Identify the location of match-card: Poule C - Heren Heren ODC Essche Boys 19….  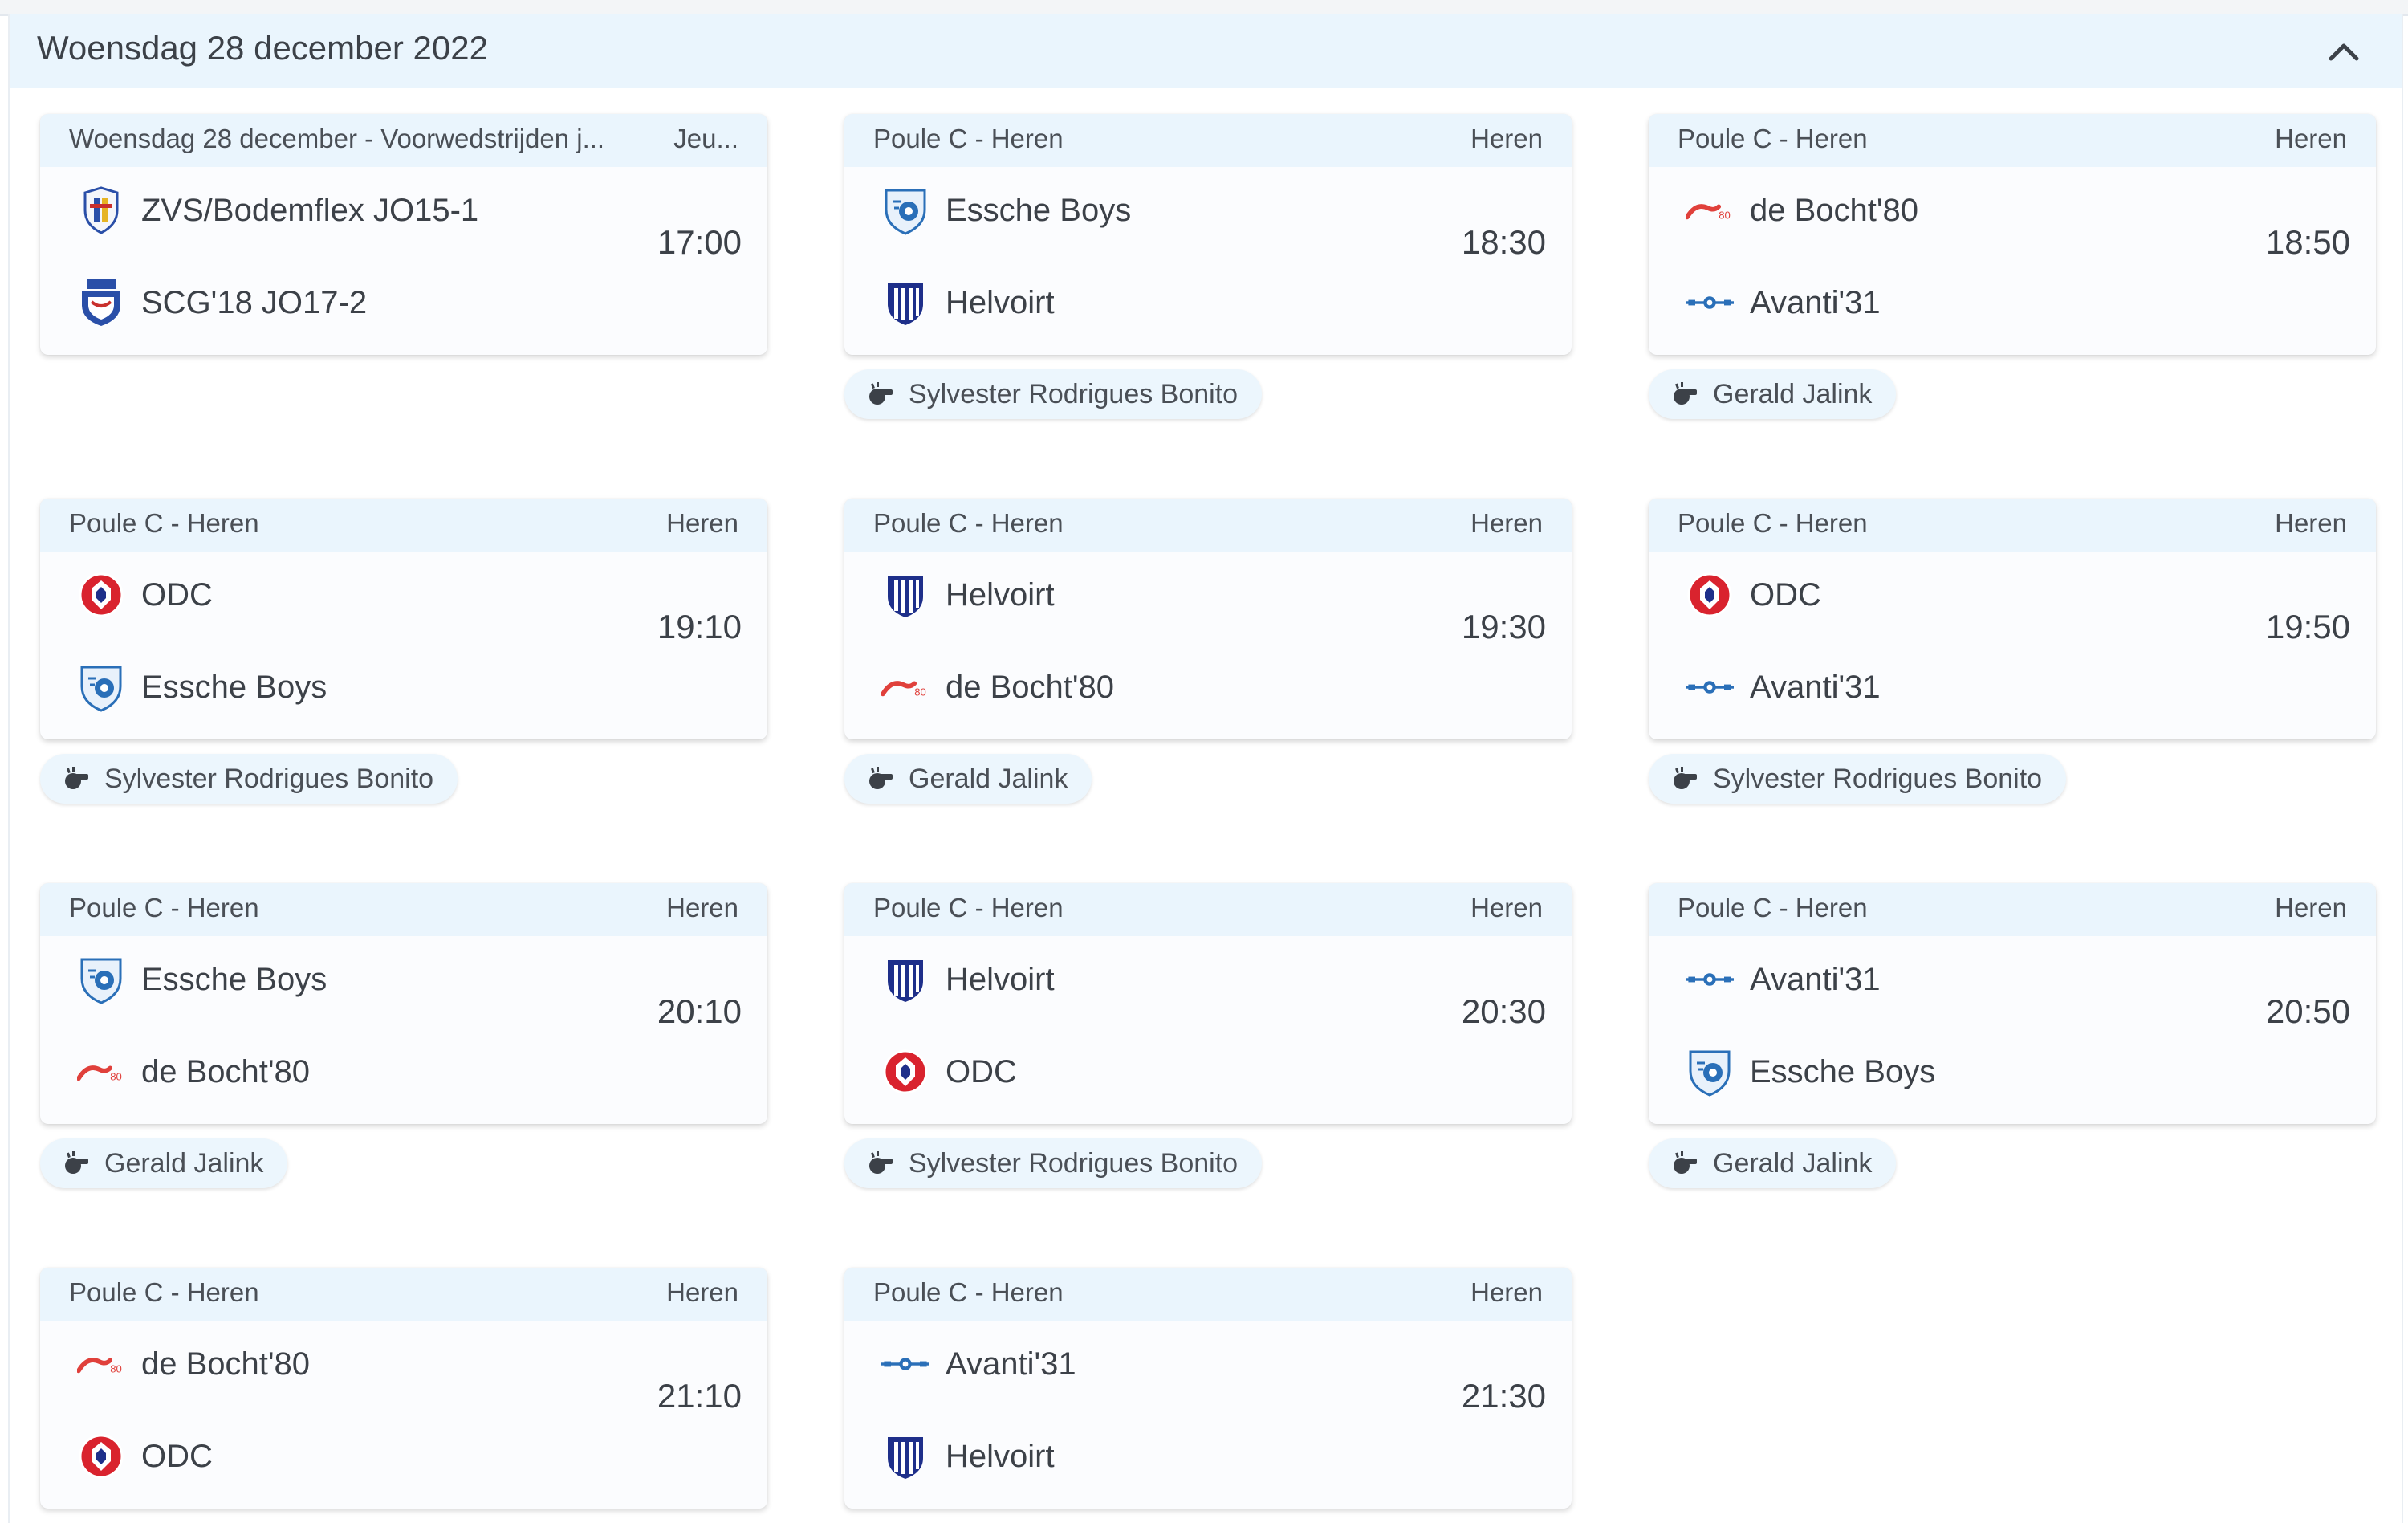
(403, 619).